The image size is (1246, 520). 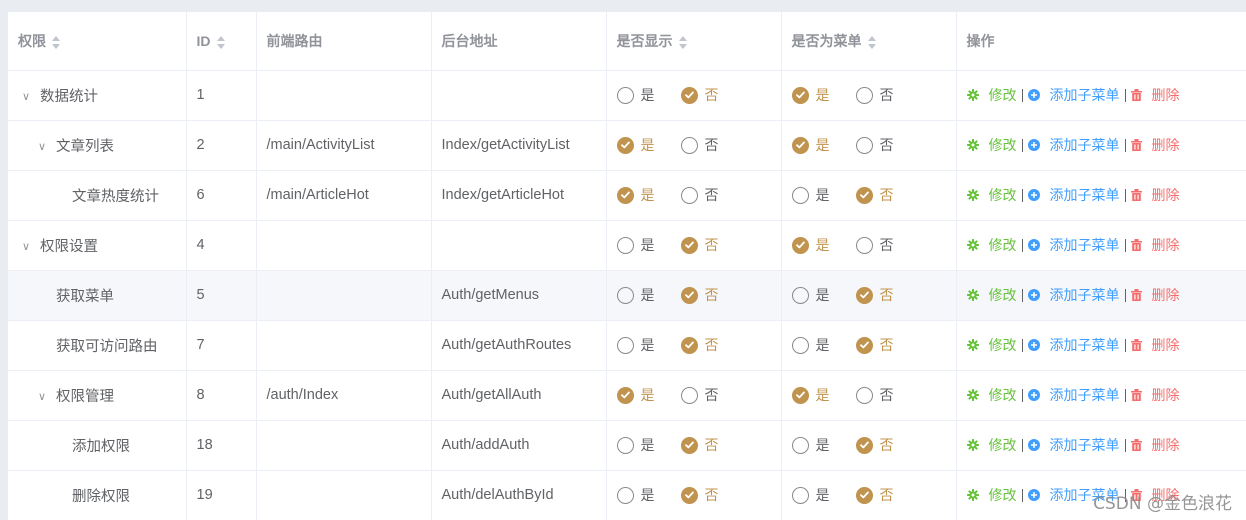 What do you see at coordinates (344, 195) in the screenshot?
I see `cell-route: /main/ArticleHot` at bounding box center [344, 195].